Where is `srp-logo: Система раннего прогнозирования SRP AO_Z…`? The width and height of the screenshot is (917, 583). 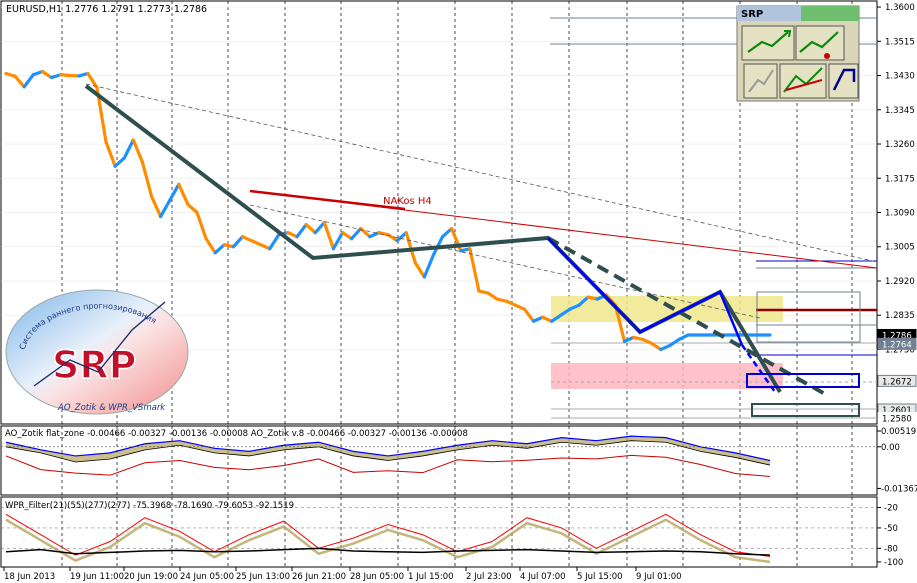 srp-logo: Система раннего прогнозирования SRP AO_Z… is located at coordinates (97, 352).